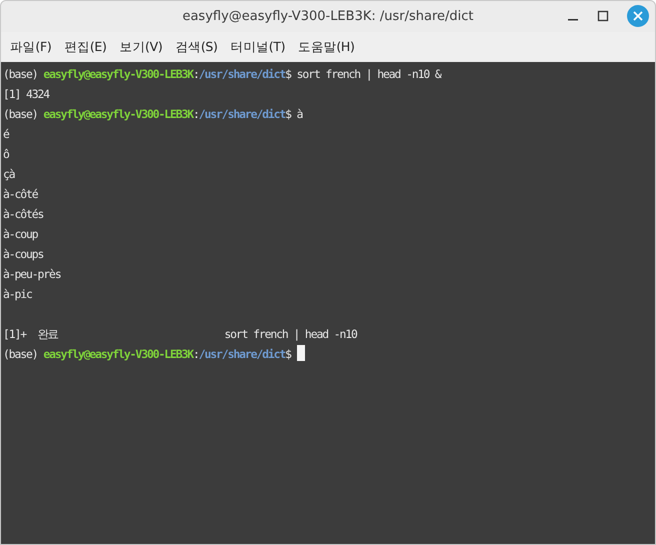 The height and width of the screenshot is (545, 656). What do you see at coordinates (23, 254) in the screenshot?
I see `terminal-text: à-coups` at bounding box center [23, 254].